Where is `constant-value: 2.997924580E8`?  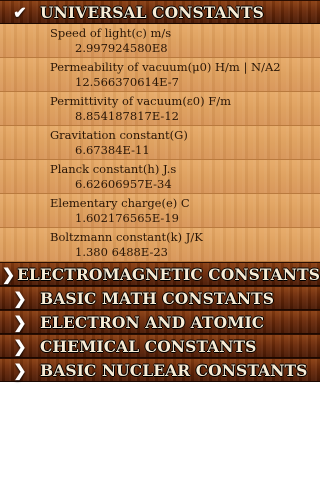 constant-value: 2.997924580E8 is located at coordinates (121, 48).